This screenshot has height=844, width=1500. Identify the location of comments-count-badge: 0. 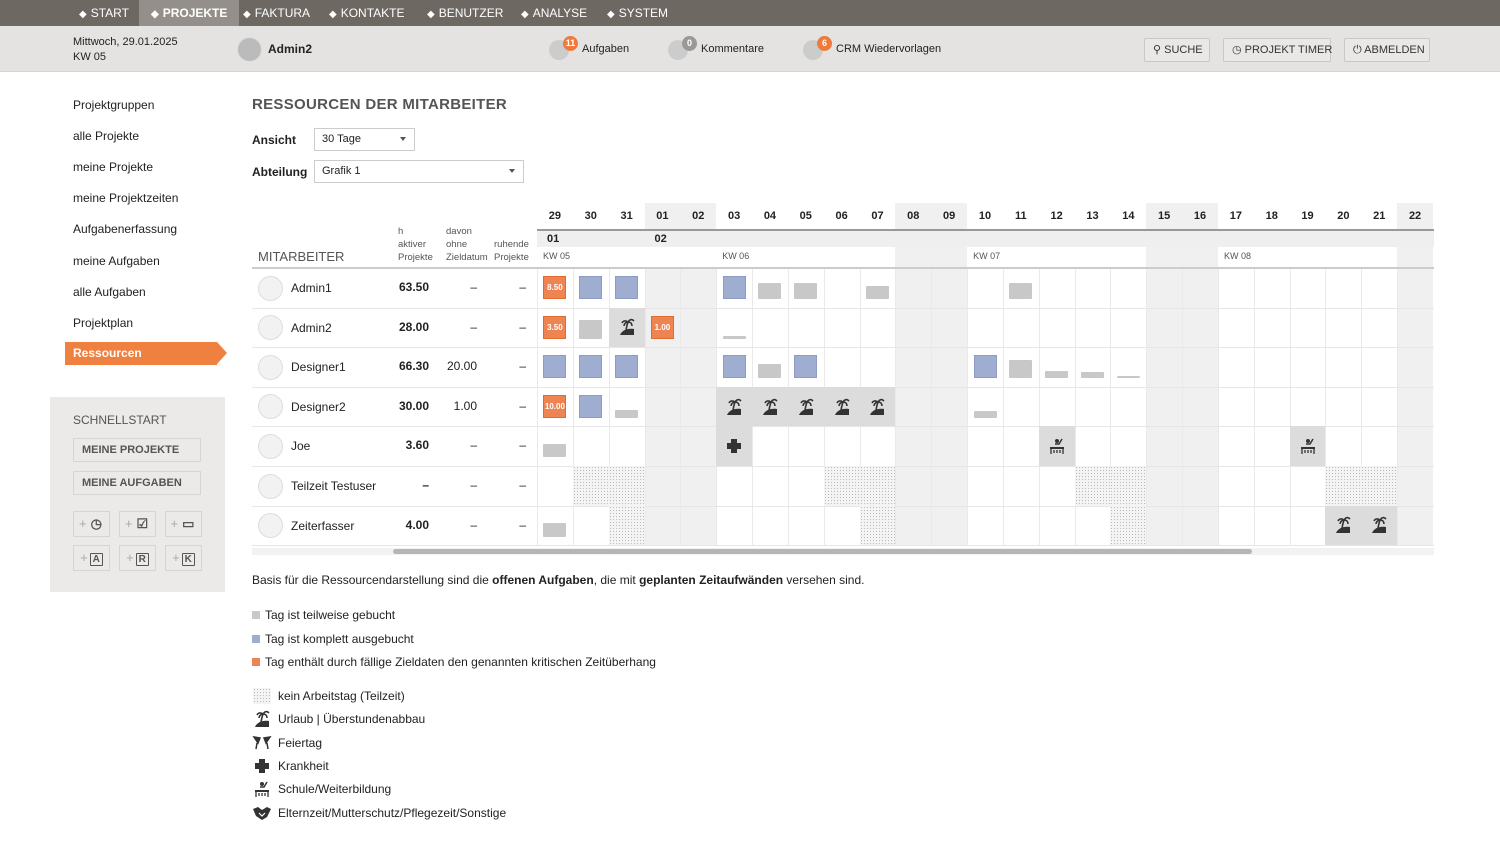
(689, 43).